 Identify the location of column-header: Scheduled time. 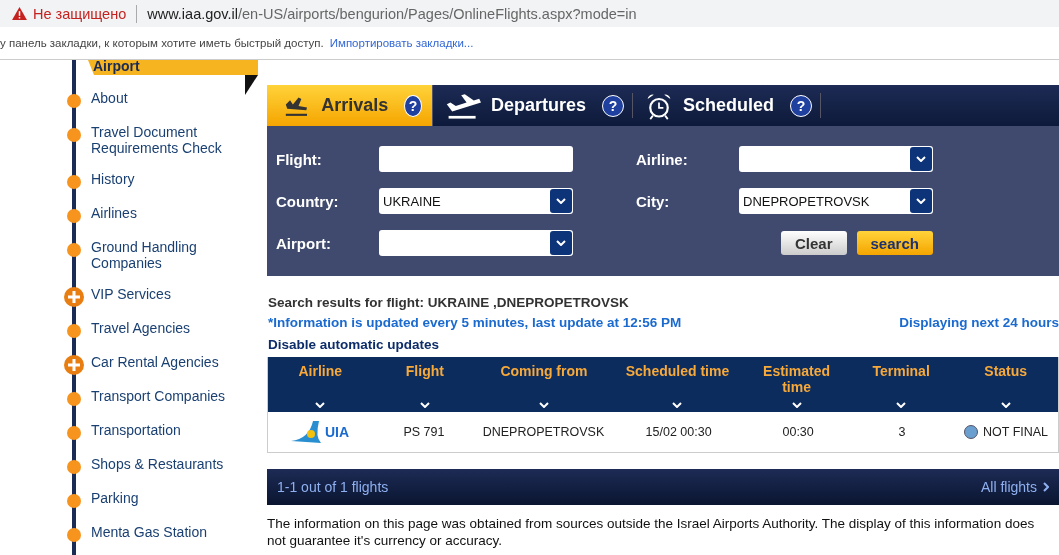
(677, 384).